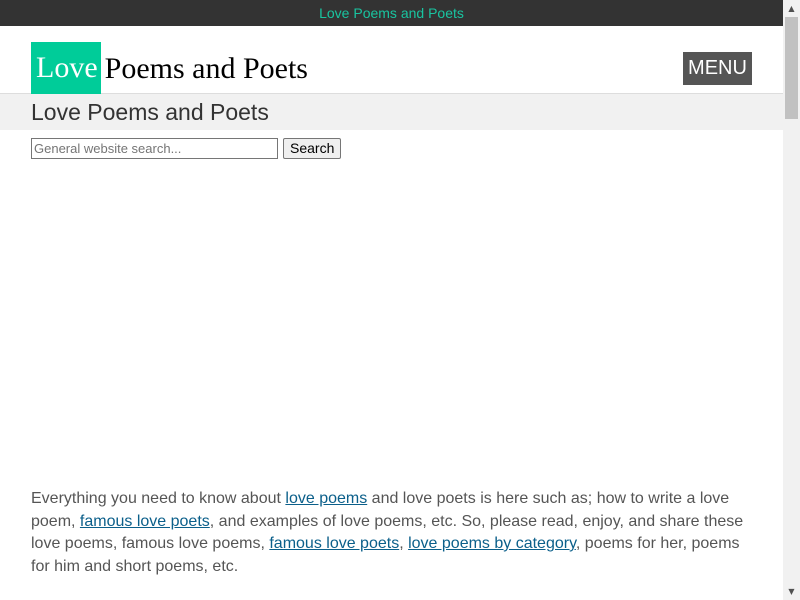 This screenshot has height=600, width=800. I want to click on famous-love-poets-link: famous love poets, so click(145, 521).